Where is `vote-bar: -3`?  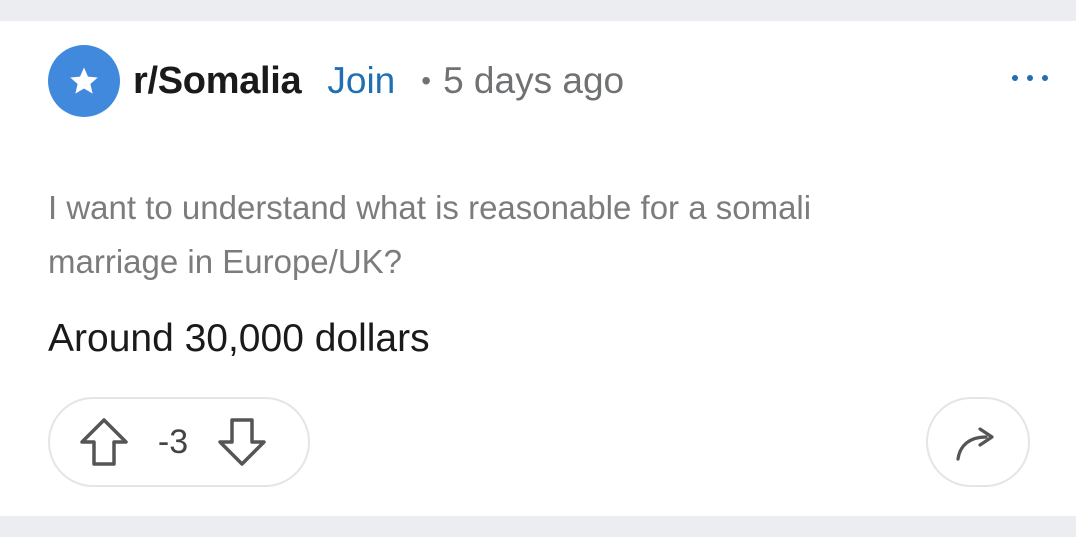 vote-bar: -3 is located at coordinates (179, 442).